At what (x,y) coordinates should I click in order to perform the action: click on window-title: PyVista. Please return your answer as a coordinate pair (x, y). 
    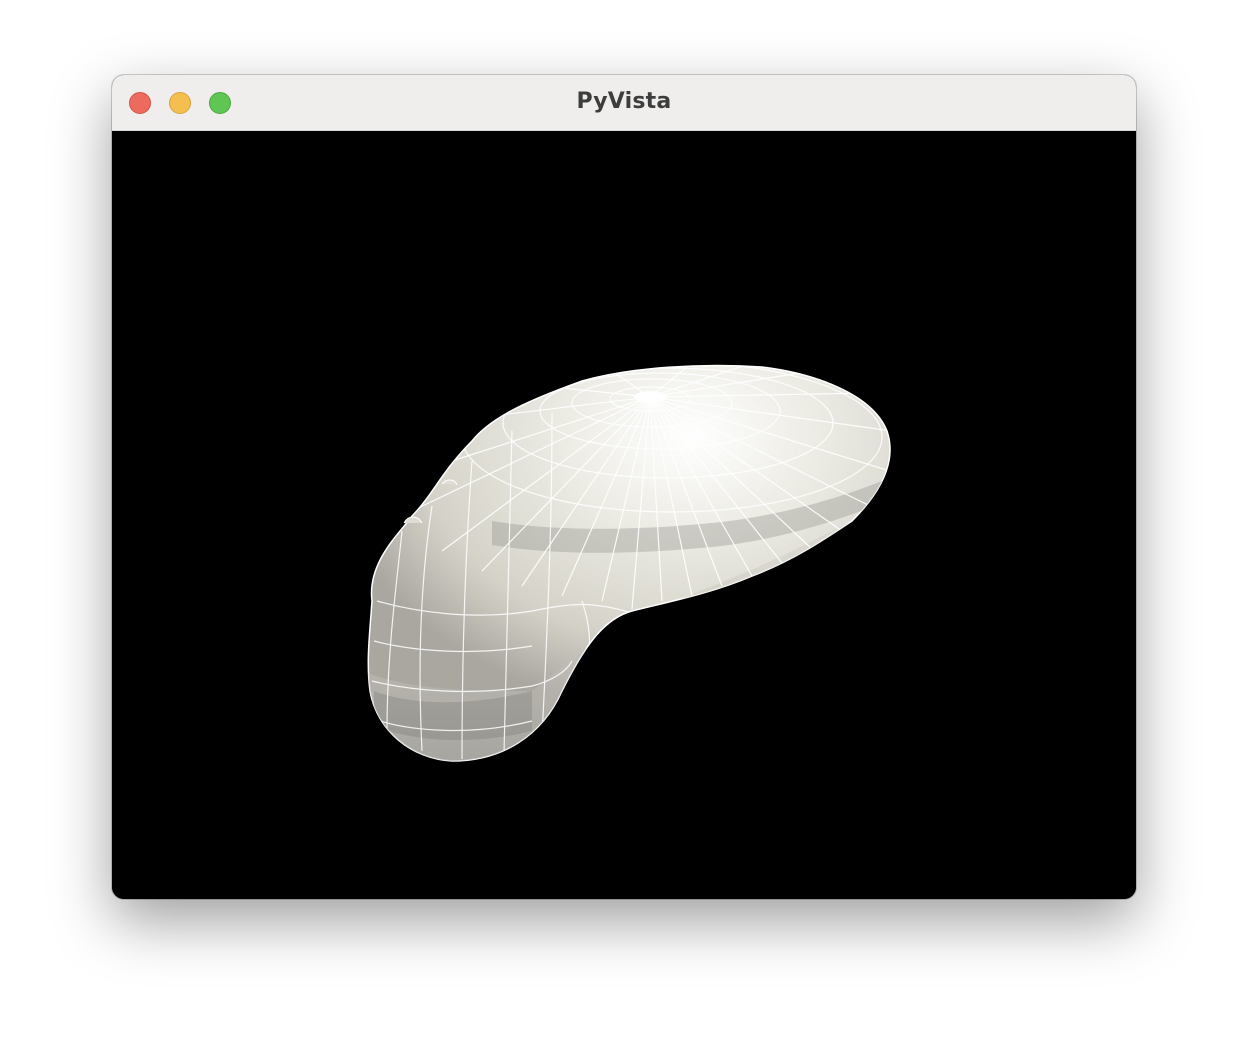
    Looking at the image, I should click on (624, 101).